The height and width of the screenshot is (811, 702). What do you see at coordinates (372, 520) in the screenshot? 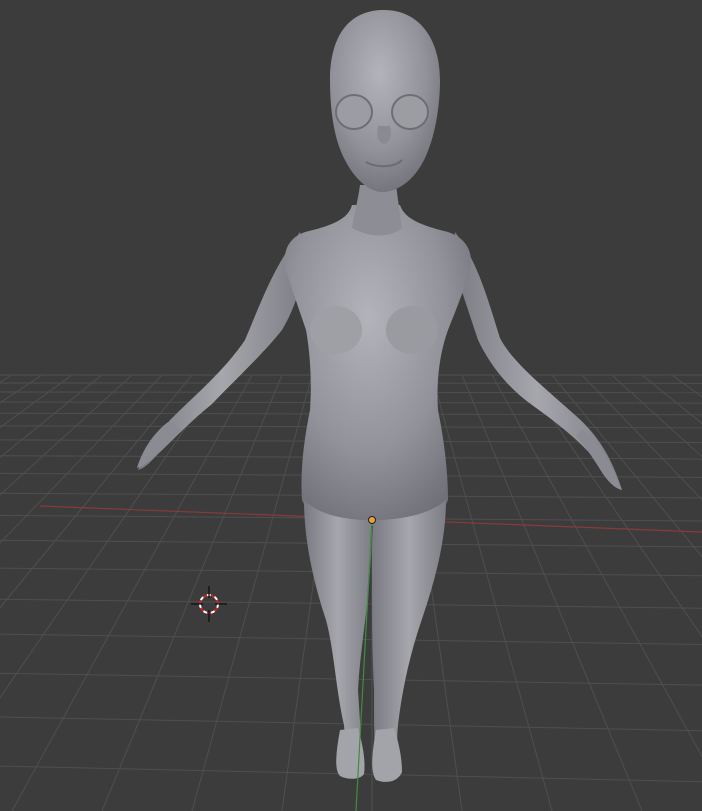
I see `origin-dot-icon` at bounding box center [372, 520].